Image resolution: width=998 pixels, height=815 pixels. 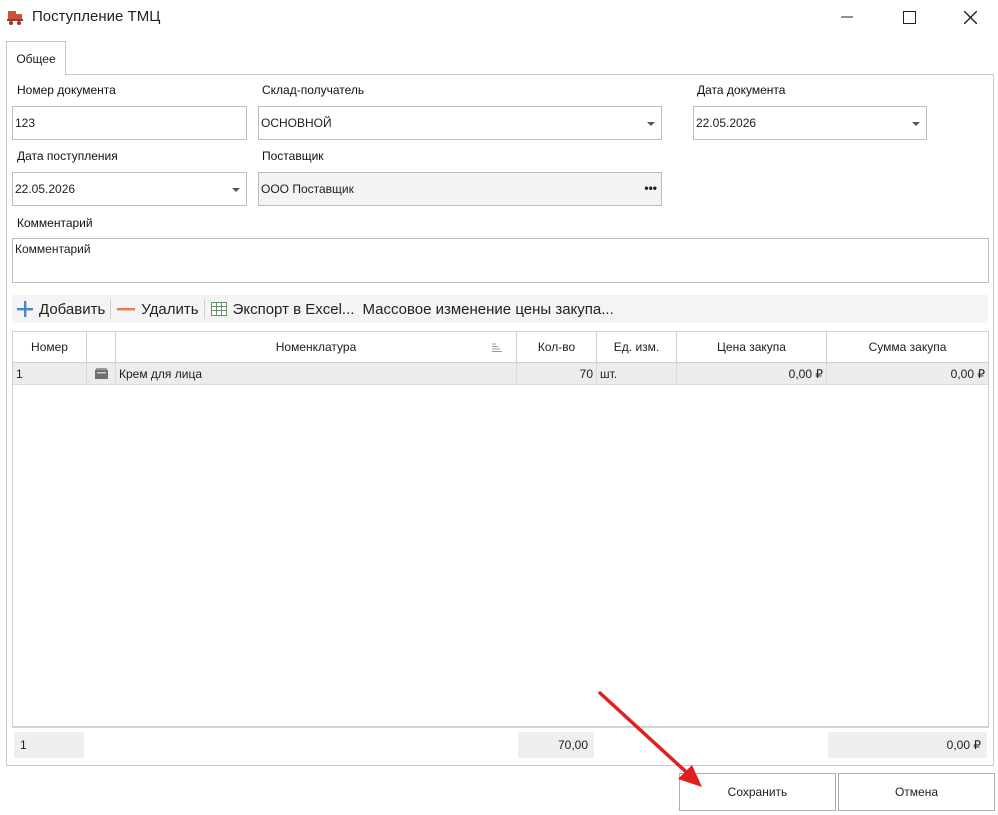 What do you see at coordinates (72, 309) in the screenshot?
I see `add-button-label: Добавить` at bounding box center [72, 309].